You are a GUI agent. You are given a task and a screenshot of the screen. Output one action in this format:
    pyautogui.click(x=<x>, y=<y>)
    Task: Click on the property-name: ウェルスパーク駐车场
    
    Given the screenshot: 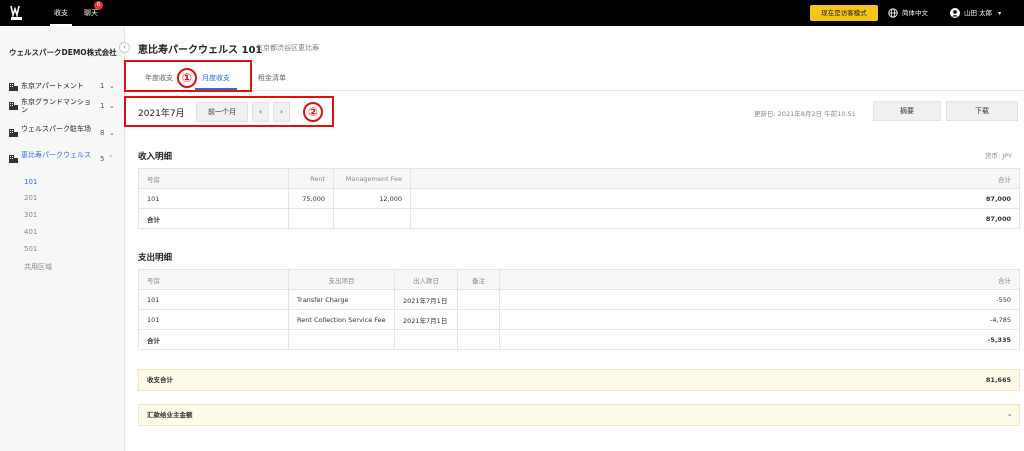 What is the action you would take?
    pyautogui.click(x=56, y=129)
    